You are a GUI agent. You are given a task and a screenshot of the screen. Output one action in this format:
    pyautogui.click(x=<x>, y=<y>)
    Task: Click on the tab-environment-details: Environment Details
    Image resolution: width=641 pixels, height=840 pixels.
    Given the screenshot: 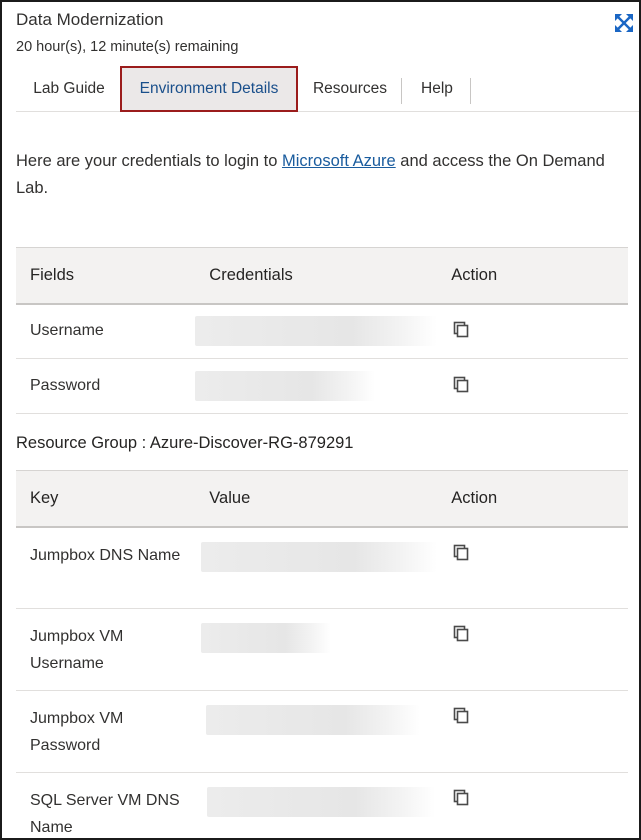 What is the action you would take?
    pyautogui.click(x=209, y=89)
    